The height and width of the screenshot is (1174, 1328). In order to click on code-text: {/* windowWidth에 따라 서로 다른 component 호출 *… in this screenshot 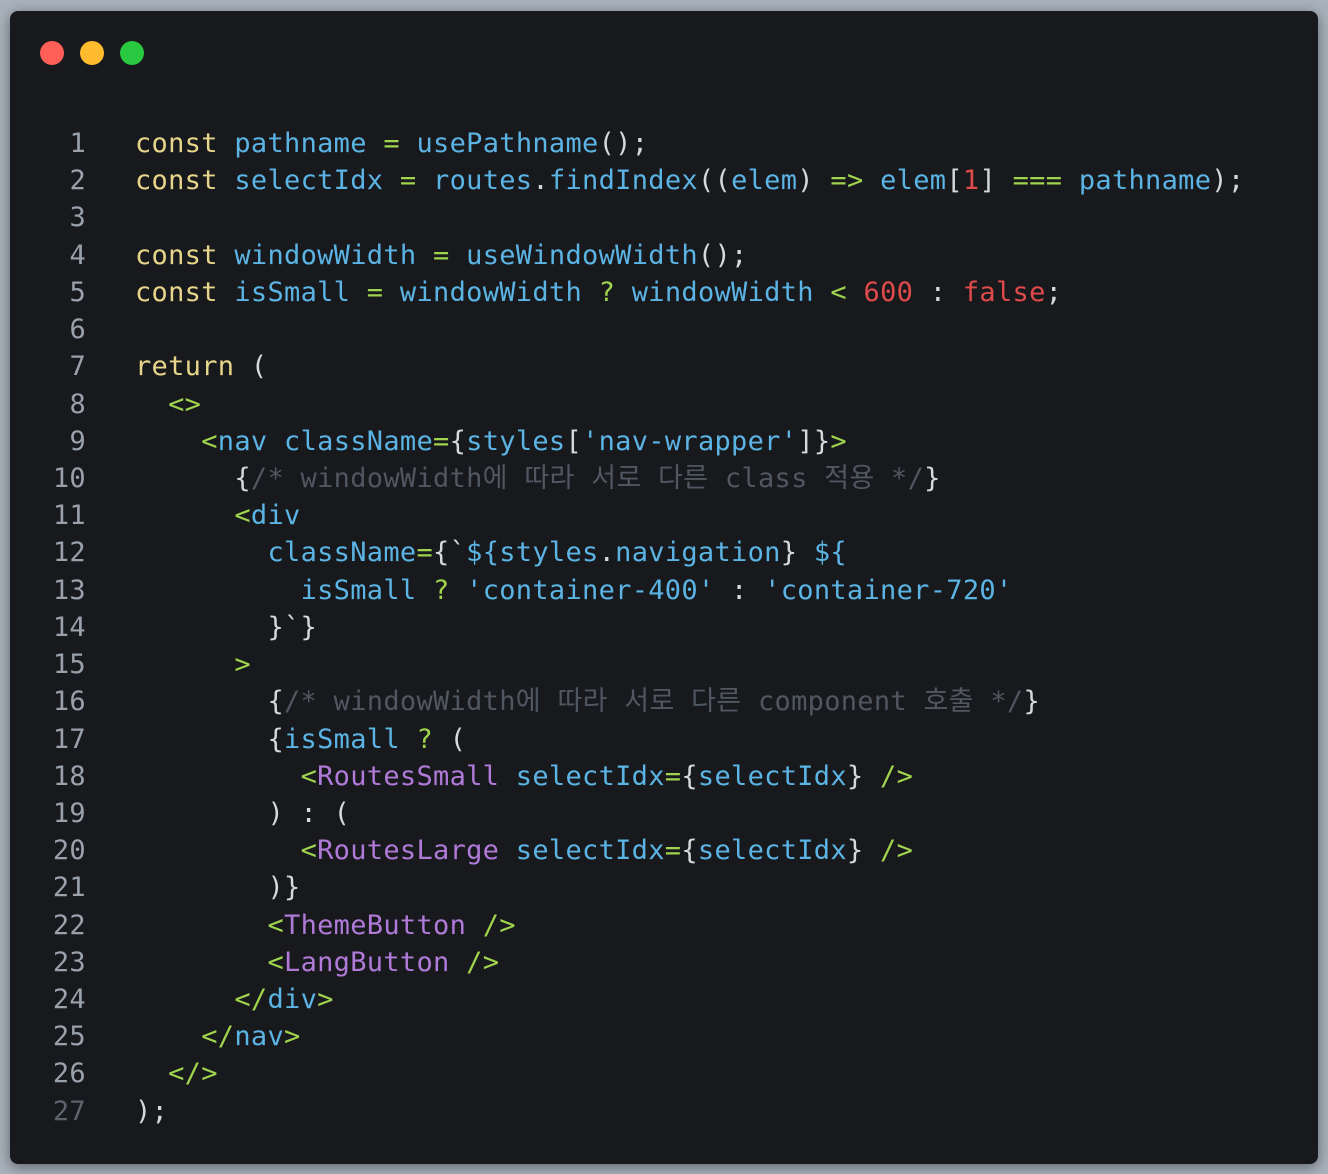, I will do `click(587, 701)`.